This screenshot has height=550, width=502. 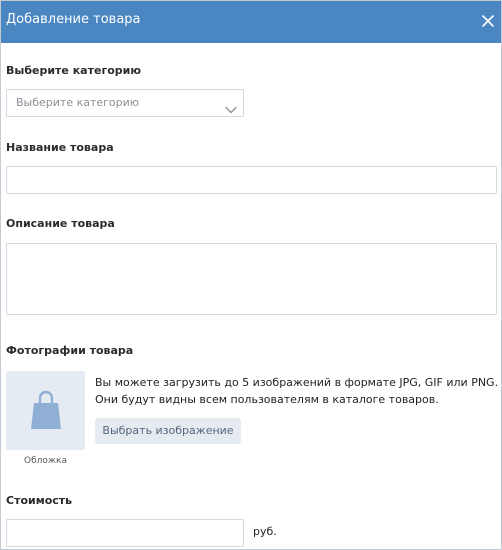 I want to click on product-name-input, so click(x=251, y=180).